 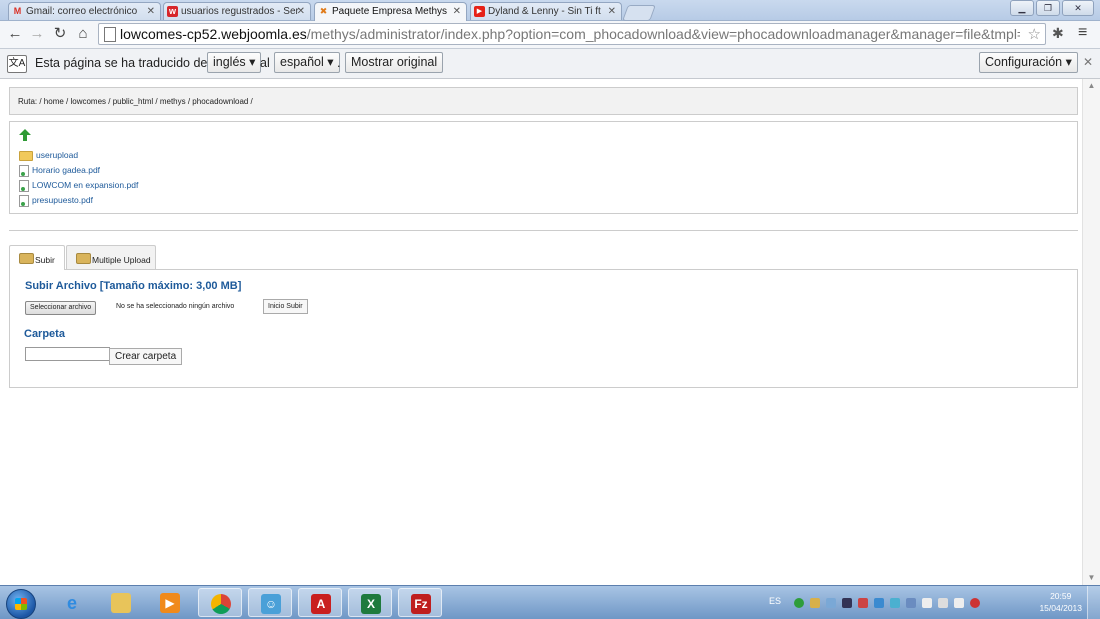 I want to click on translate-message: Esta página se ha traducido del, so click(x=123, y=63).